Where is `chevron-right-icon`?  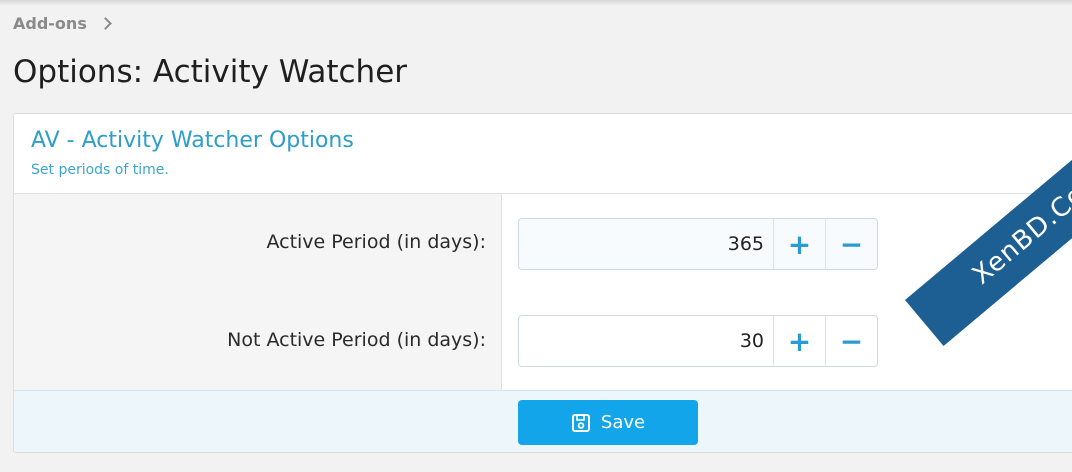 chevron-right-icon is located at coordinates (105, 23).